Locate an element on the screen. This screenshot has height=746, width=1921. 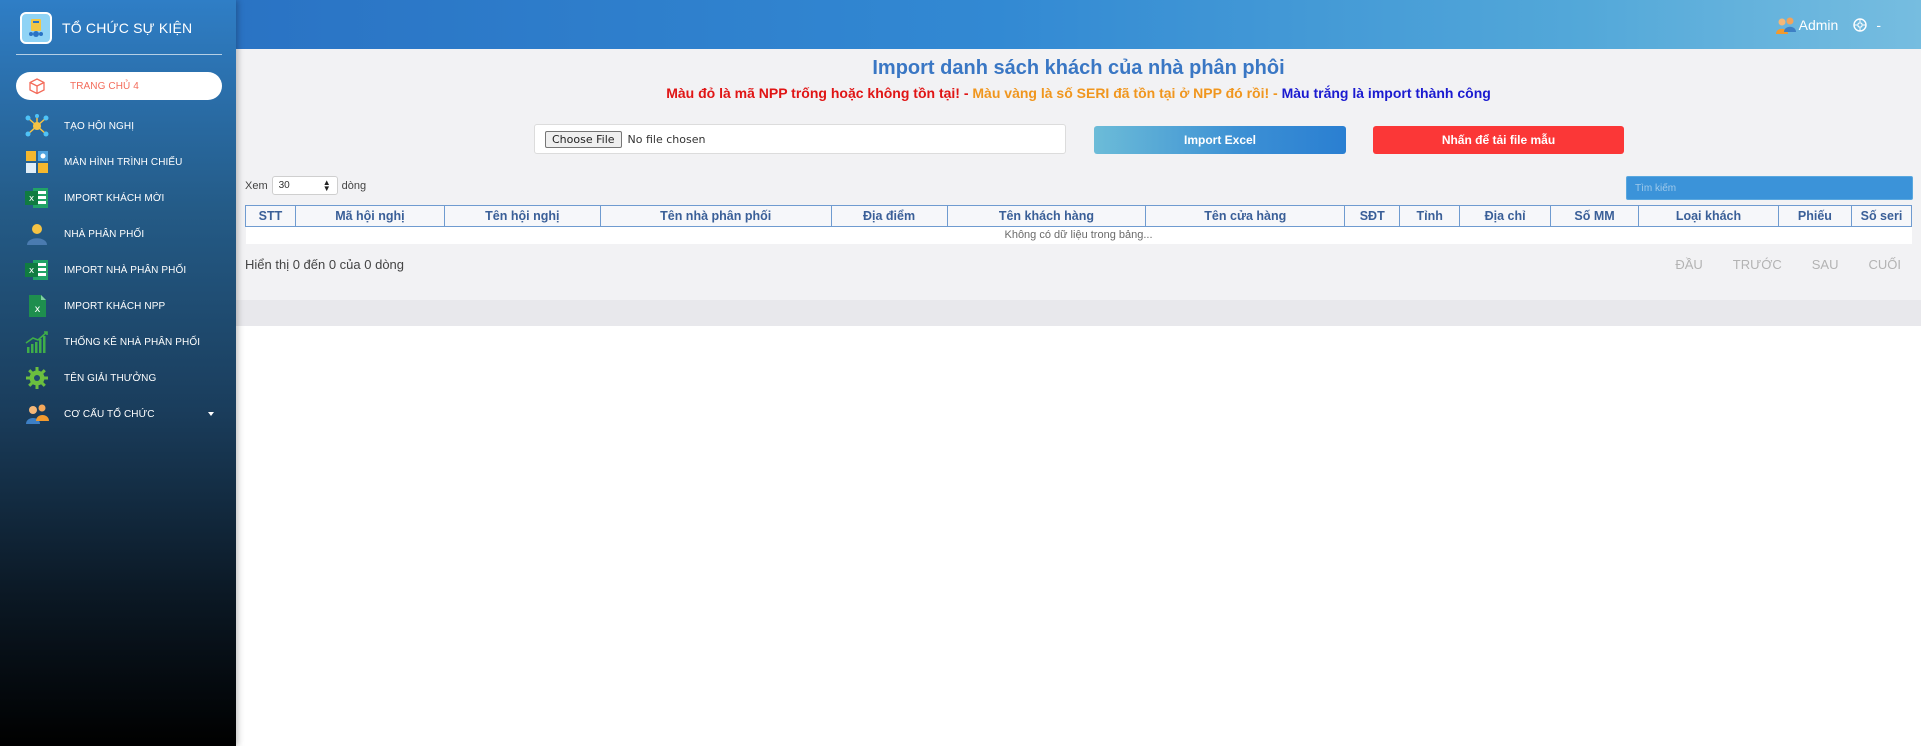
column-header-dia-chi: Địa chỉ is located at coordinates (1505, 216).